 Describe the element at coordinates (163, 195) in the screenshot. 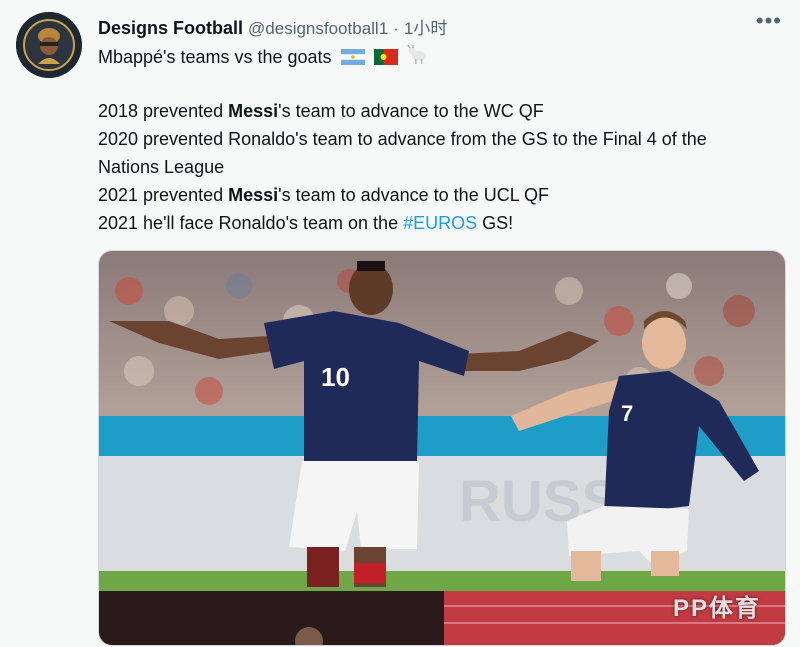

I see `line-text: 2021 prevented` at that location.